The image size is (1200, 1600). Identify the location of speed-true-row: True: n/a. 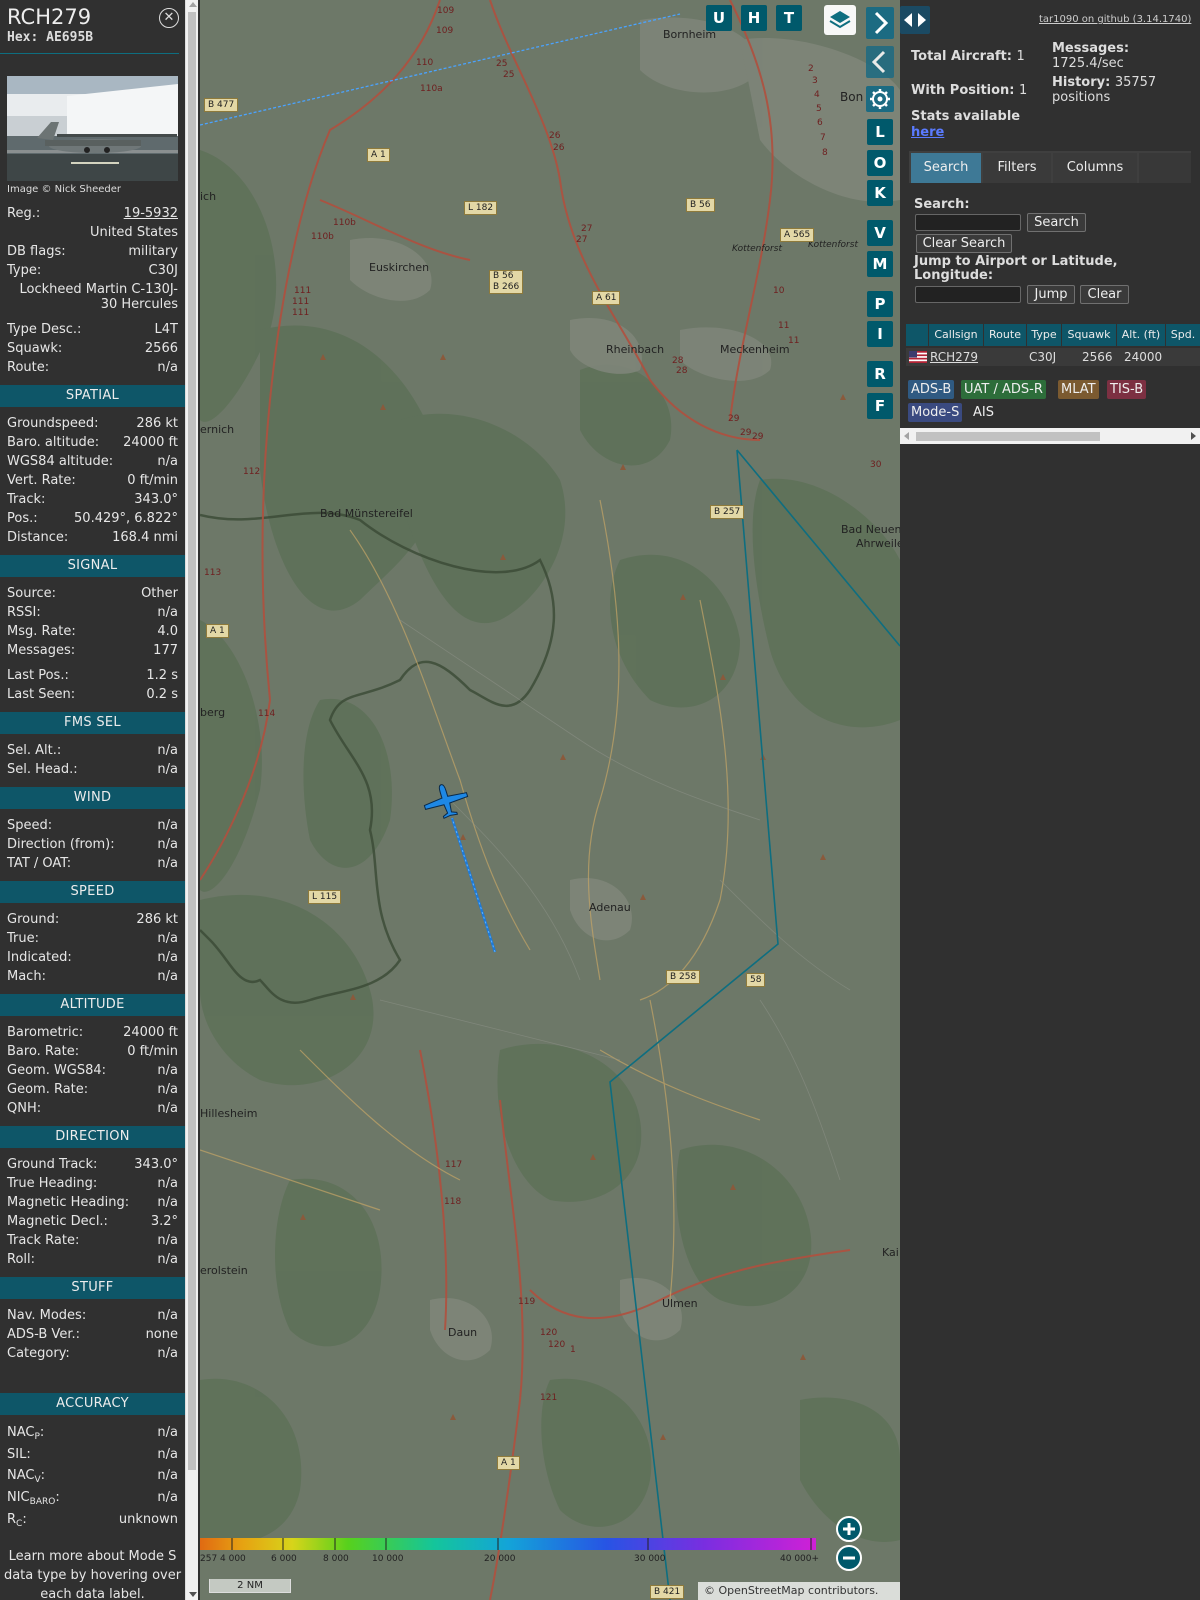
(92, 938).